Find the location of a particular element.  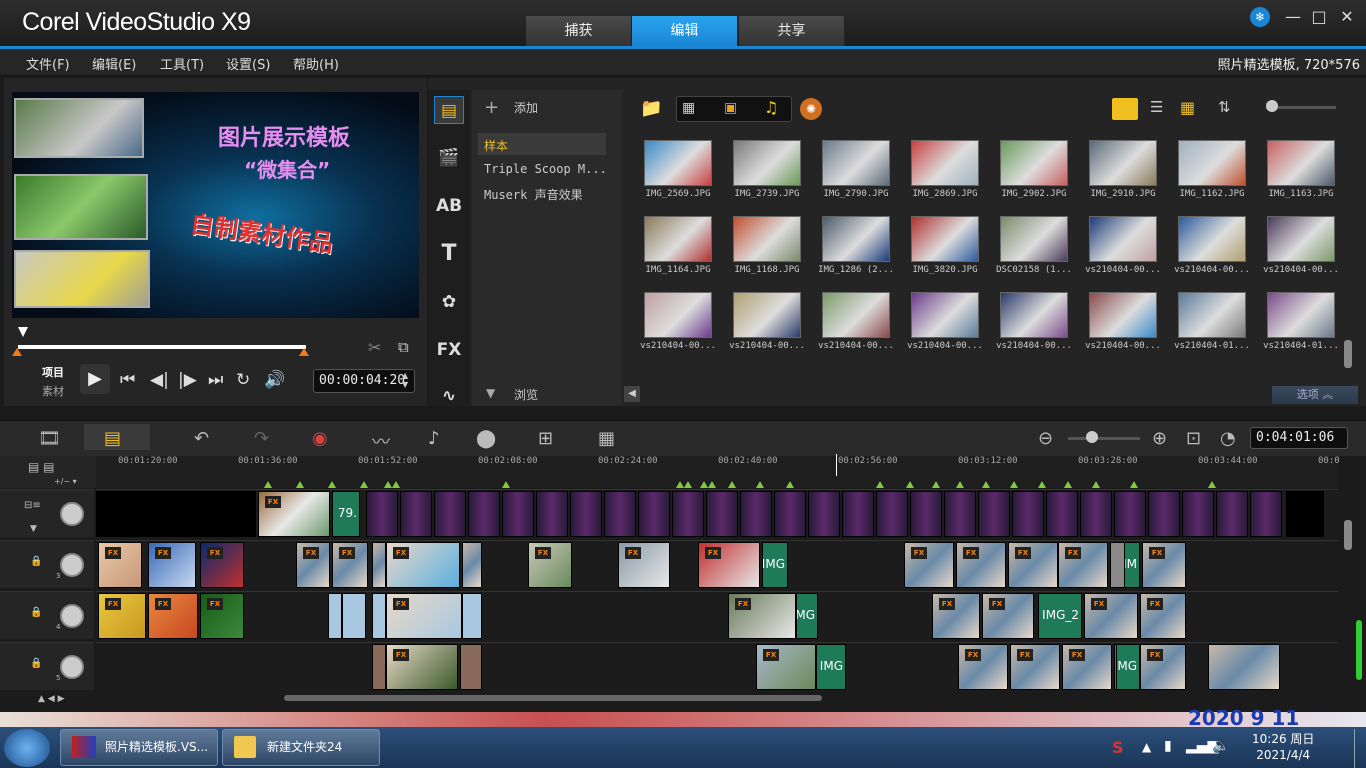

video-filter-icon: ▦ is located at coordinates (688, 108).